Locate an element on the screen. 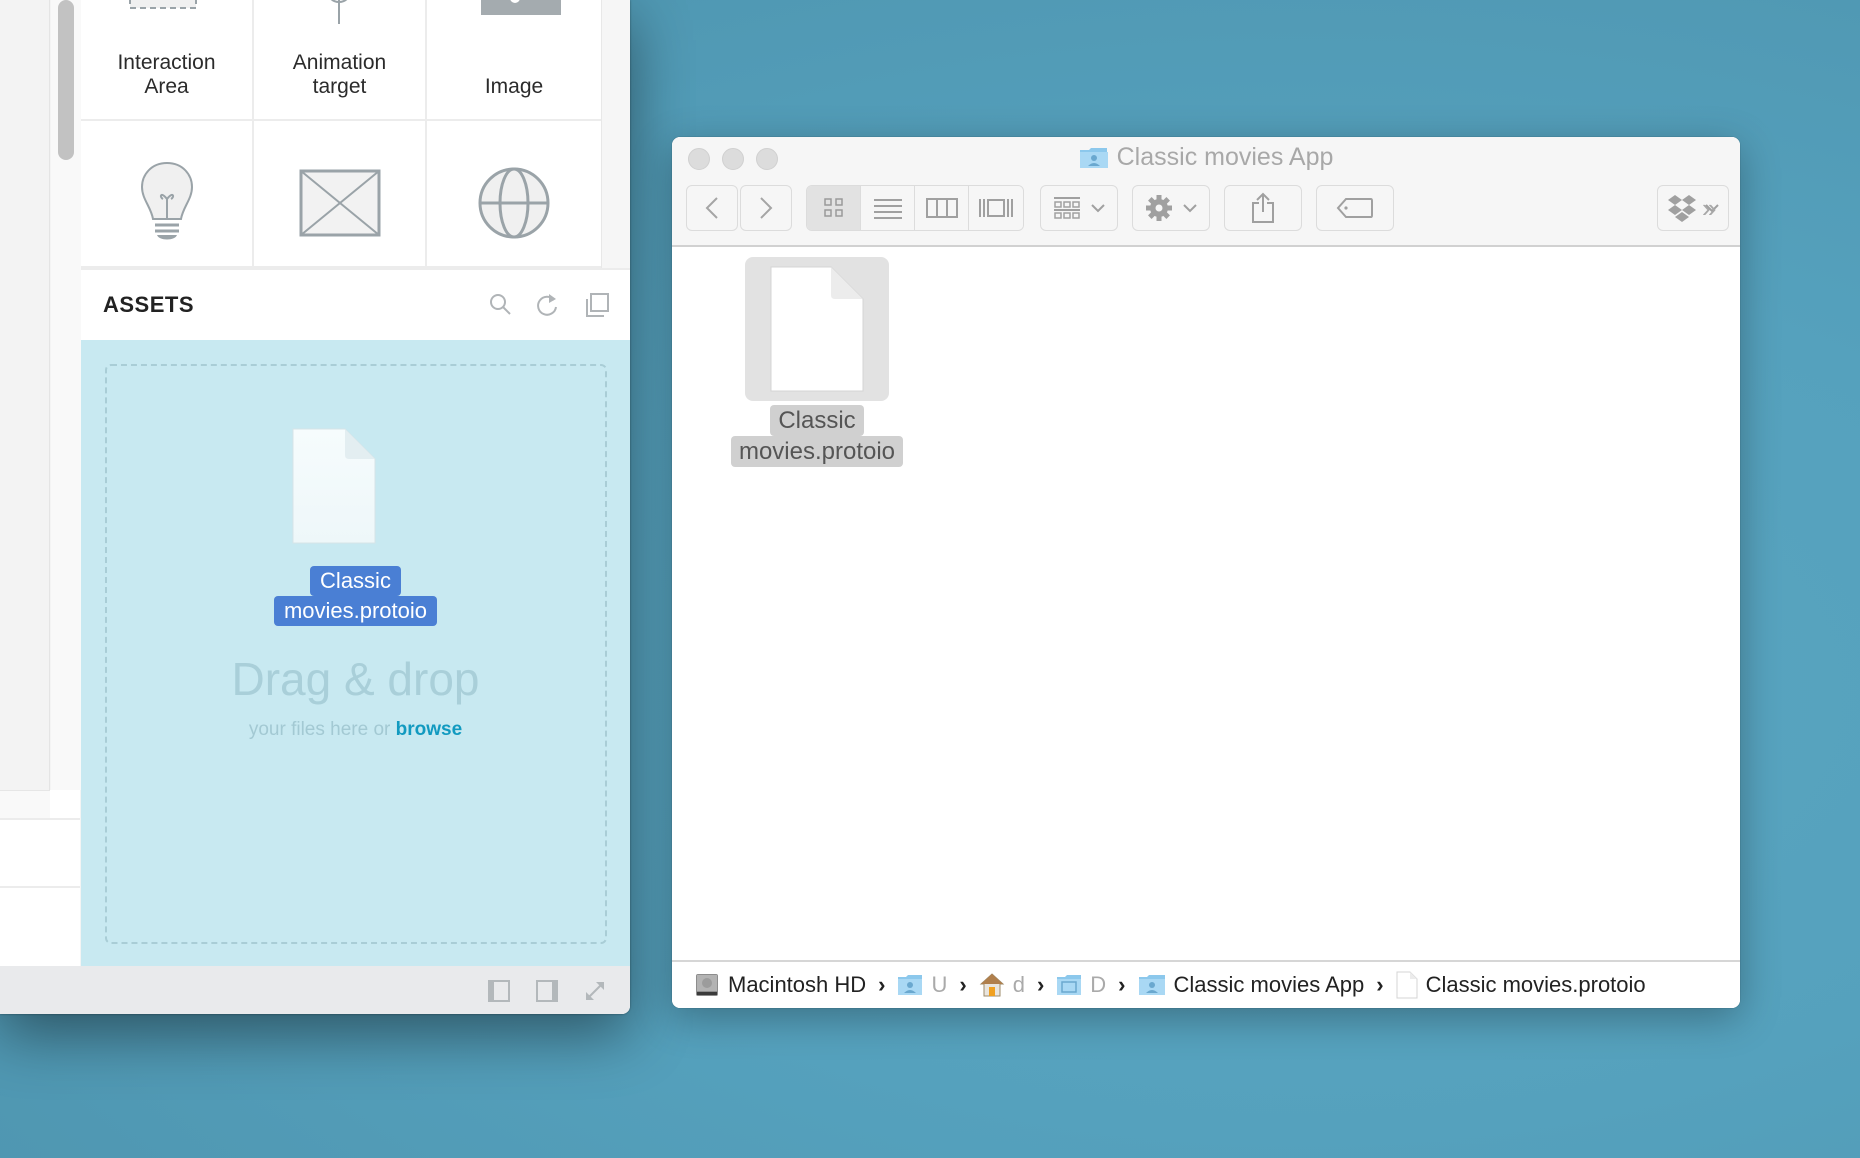 The image size is (1860, 1158). browse-link: browse is located at coordinates (429, 729).